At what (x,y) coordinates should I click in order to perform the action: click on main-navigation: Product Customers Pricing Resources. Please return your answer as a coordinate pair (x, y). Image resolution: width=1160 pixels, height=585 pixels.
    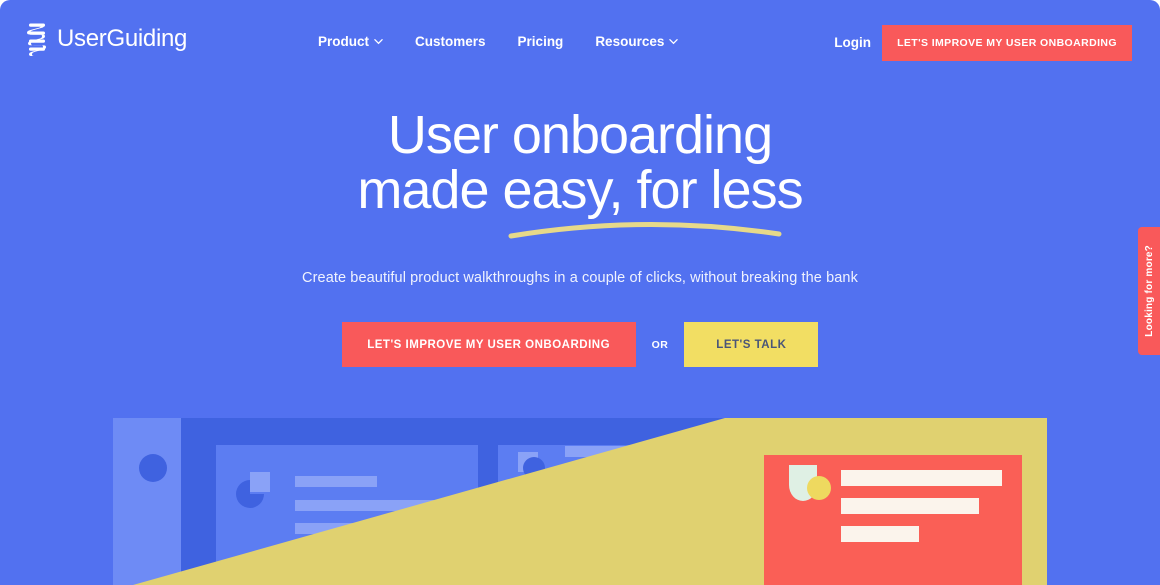
    Looking at the image, I should click on (498, 41).